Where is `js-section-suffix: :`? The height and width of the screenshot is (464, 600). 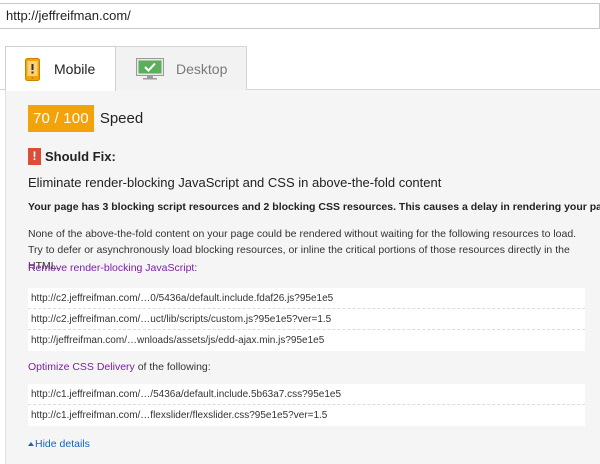 js-section-suffix: : is located at coordinates (196, 268).